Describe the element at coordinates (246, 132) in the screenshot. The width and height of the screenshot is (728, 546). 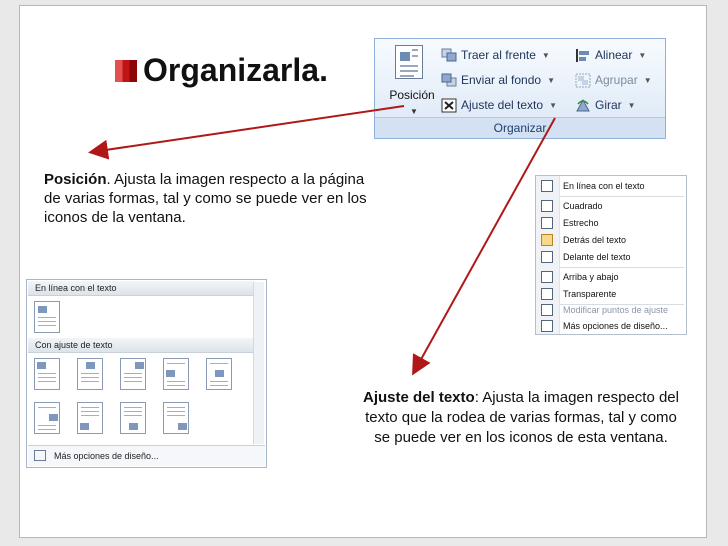
I see `arrow-to-posicion-text` at that location.